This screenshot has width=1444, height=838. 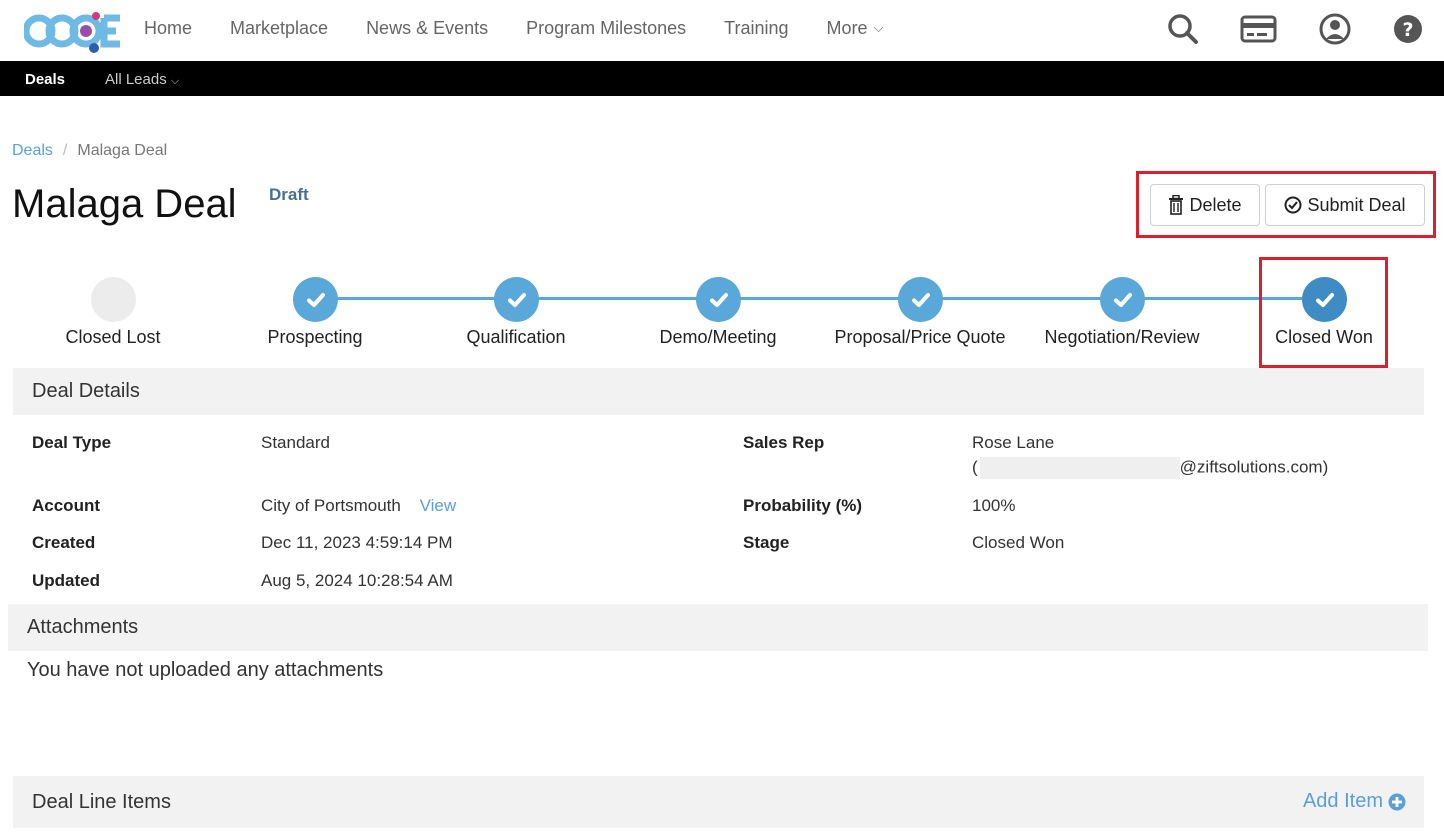 What do you see at coordinates (45, 79) in the screenshot?
I see `subnav-deals: Deals` at bounding box center [45, 79].